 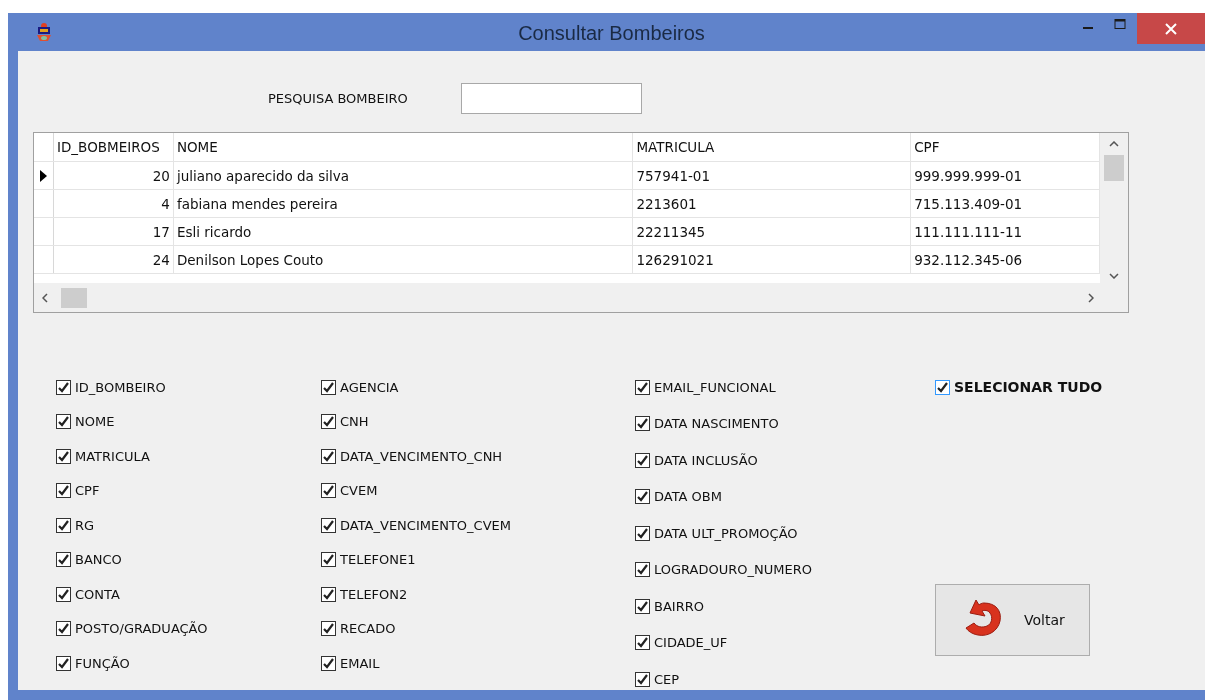 I want to click on maximize-icon, so click(x=1120, y=24).